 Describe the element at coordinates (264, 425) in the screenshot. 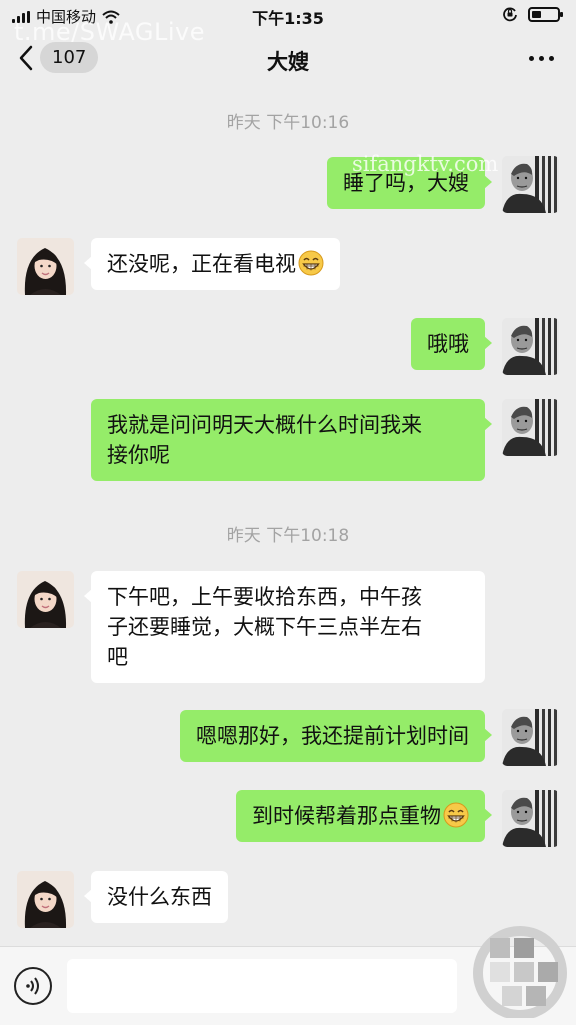

I see `message-text-line: 我就是问问明天大概什么时间我来` at that location.